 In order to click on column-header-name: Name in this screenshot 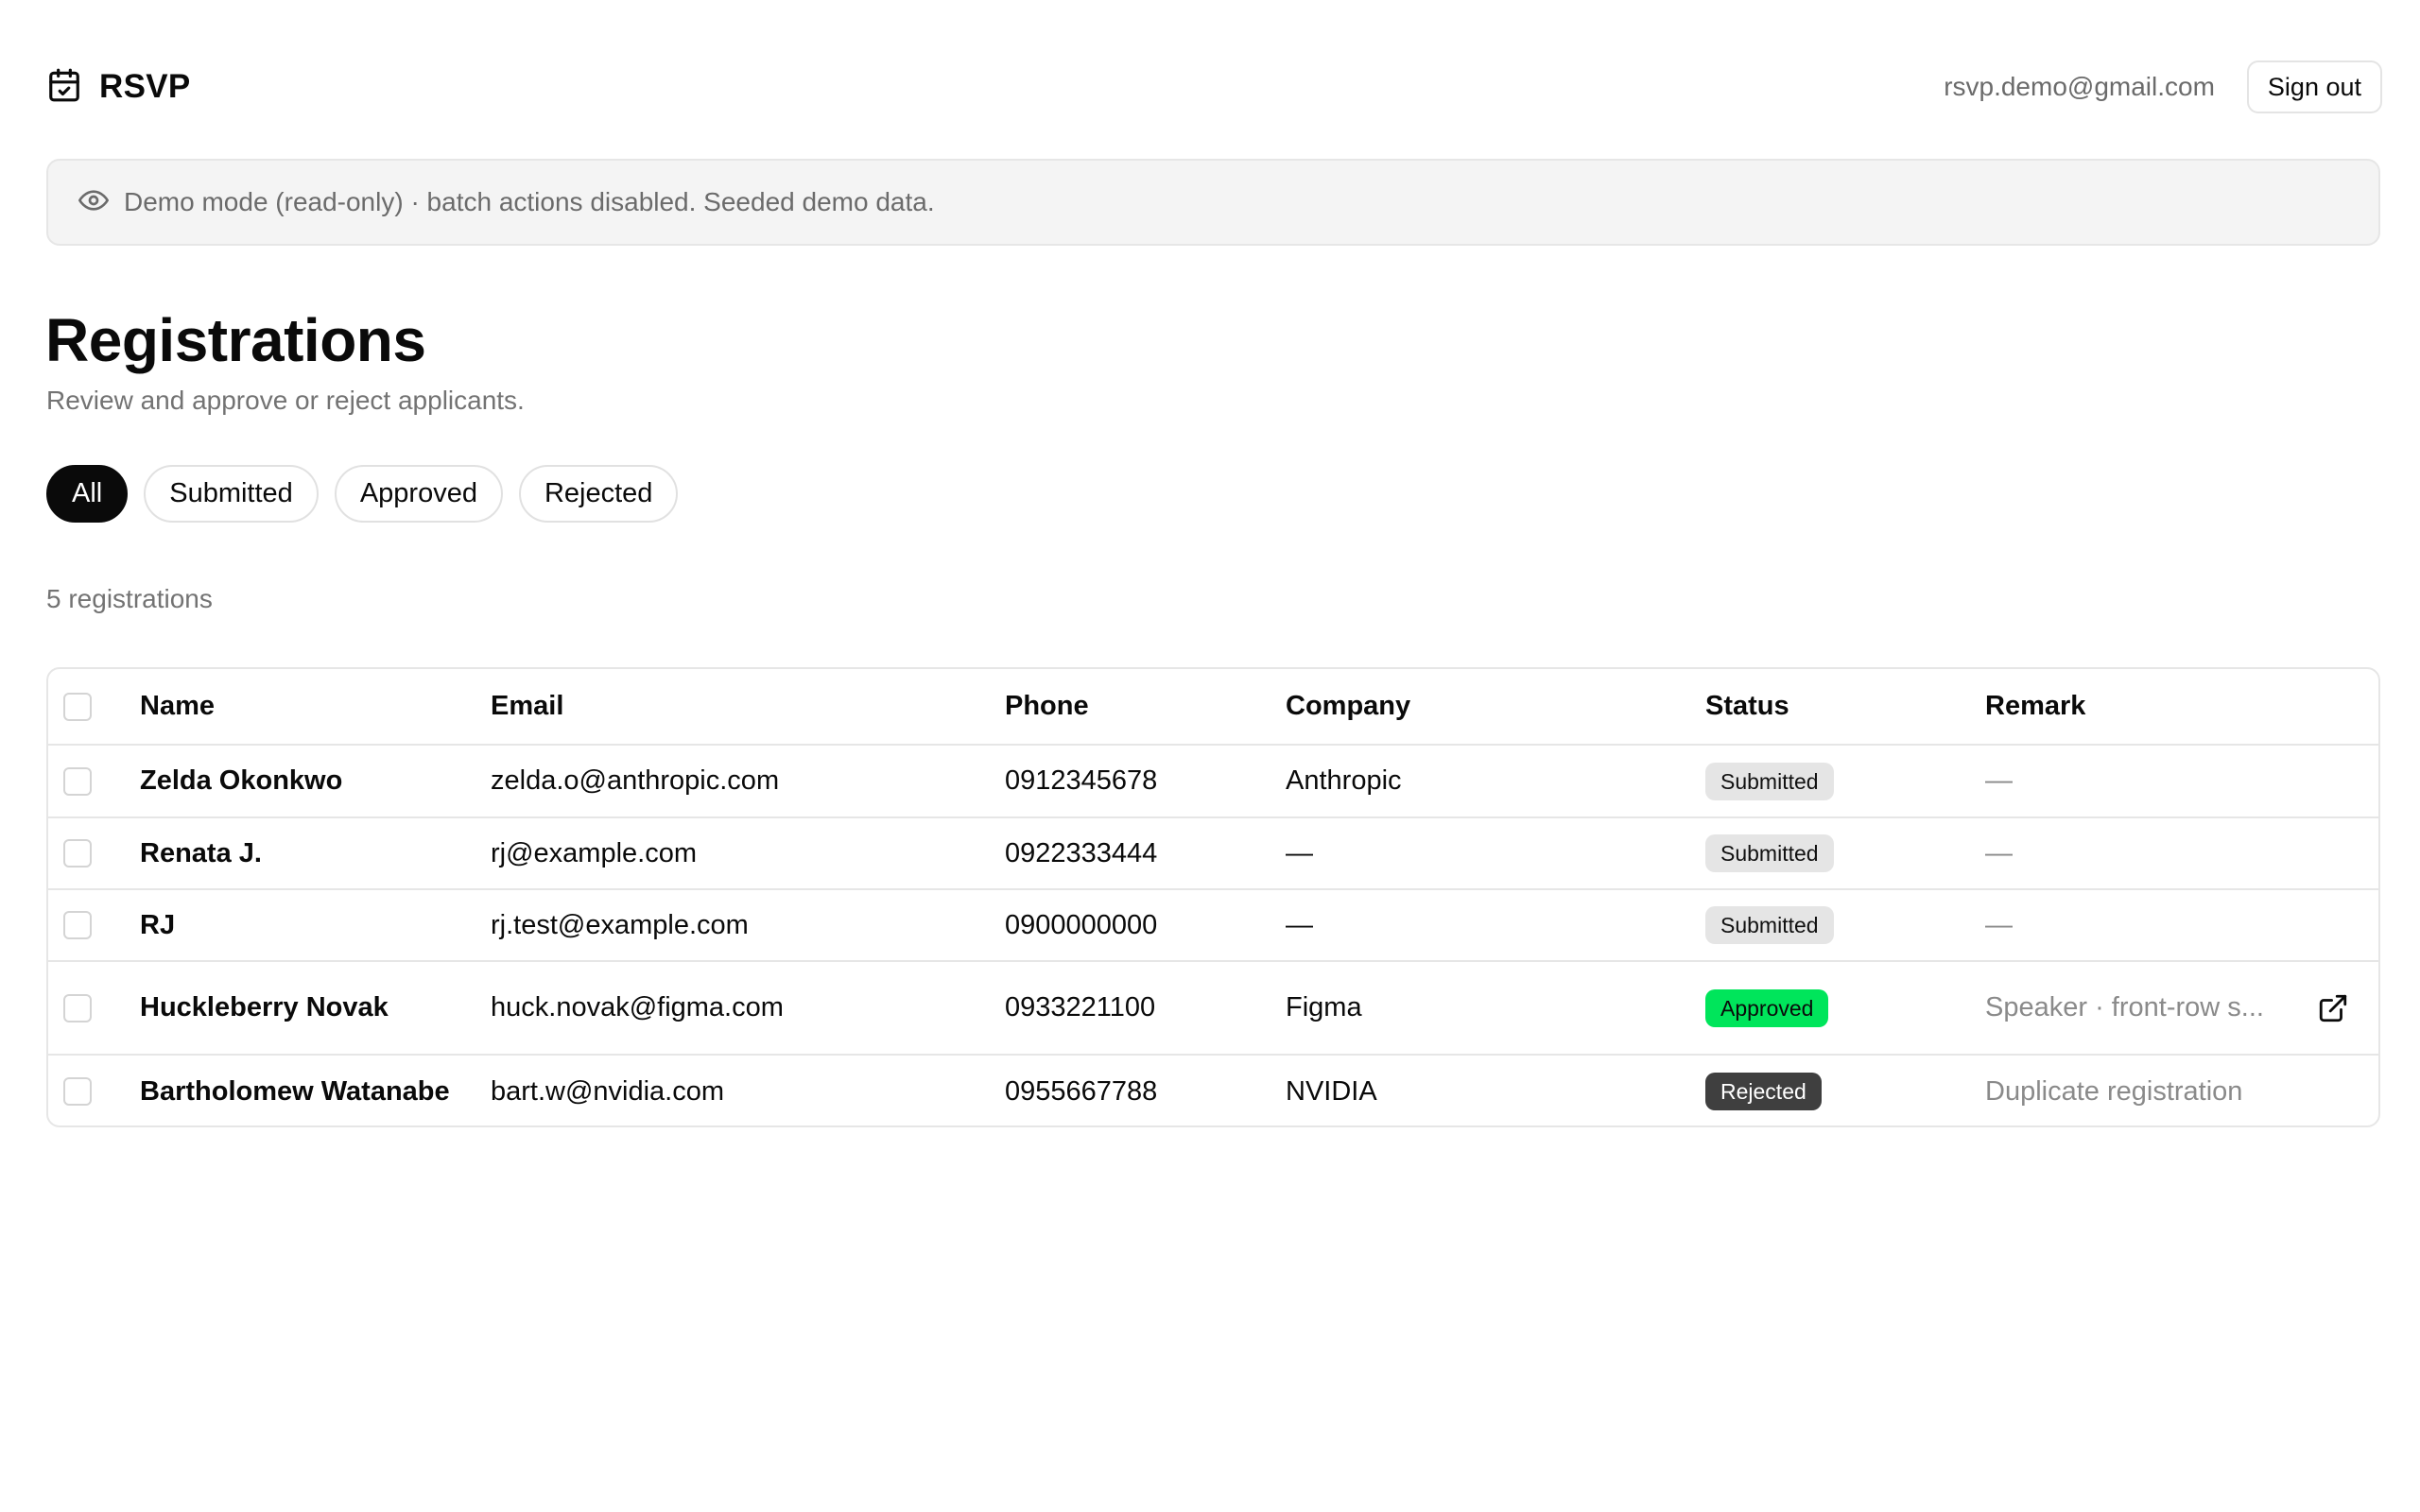, I will do `click(177, 706)`.